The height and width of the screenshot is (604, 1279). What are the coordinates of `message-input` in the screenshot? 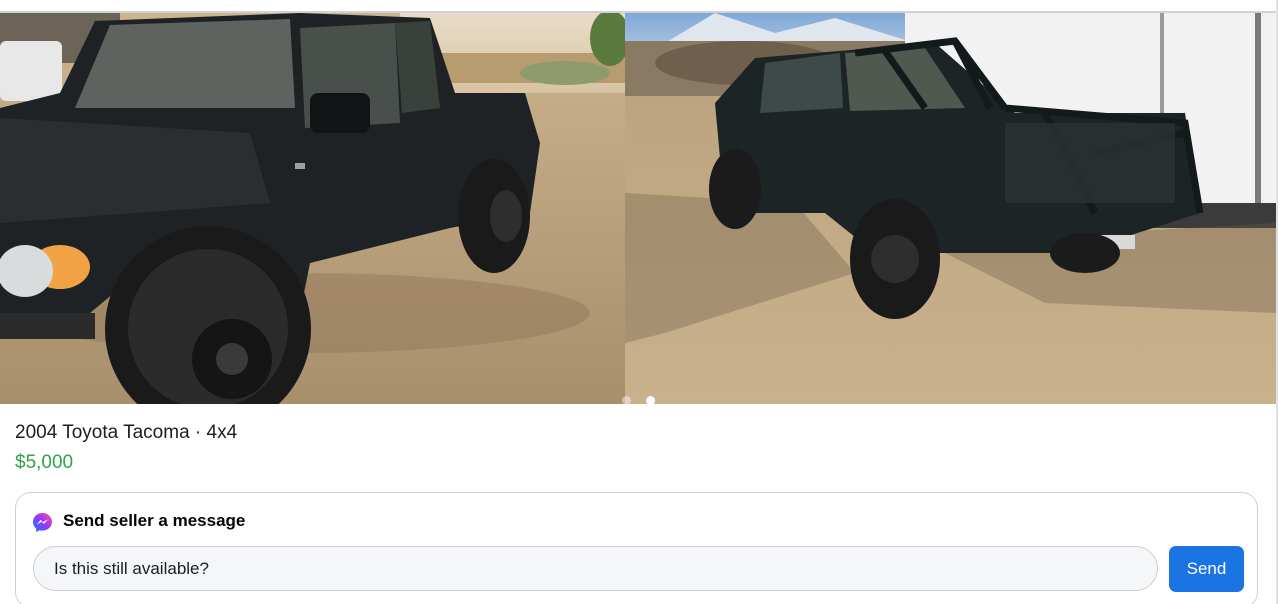 It's located at (595, 568).